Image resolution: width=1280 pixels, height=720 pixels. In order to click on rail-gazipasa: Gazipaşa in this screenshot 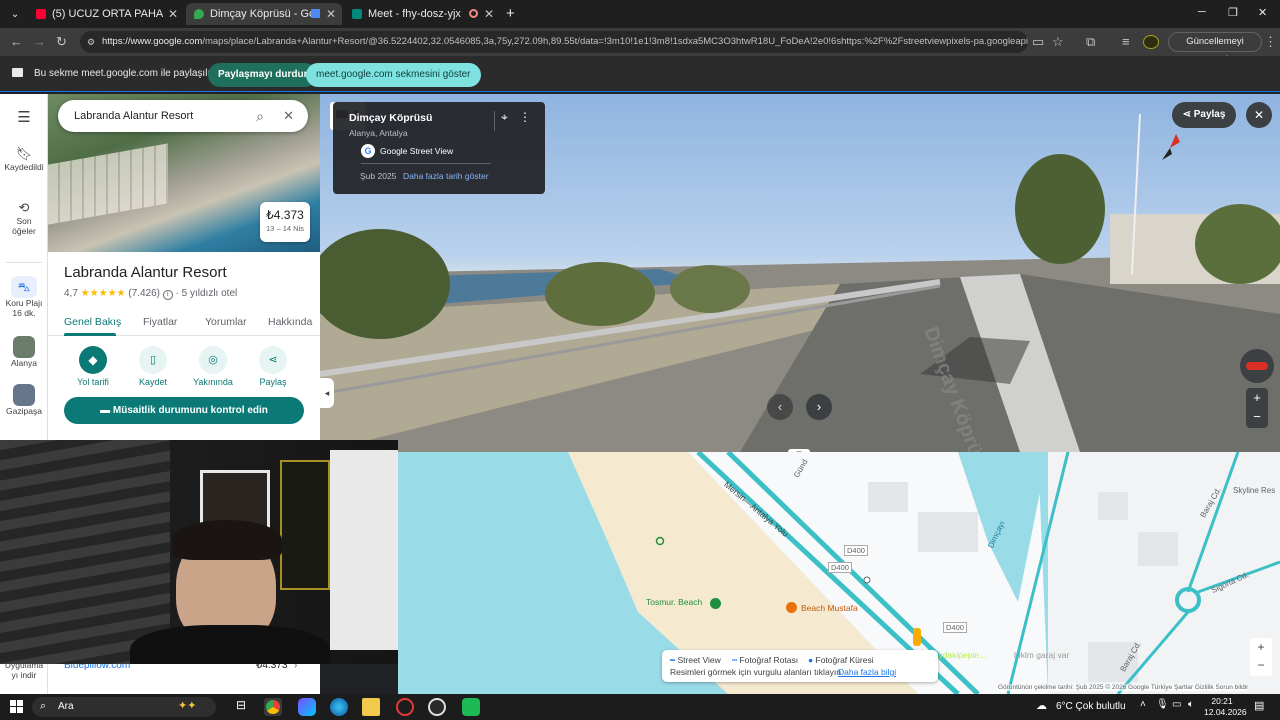, I will do `click(24, 400)`.